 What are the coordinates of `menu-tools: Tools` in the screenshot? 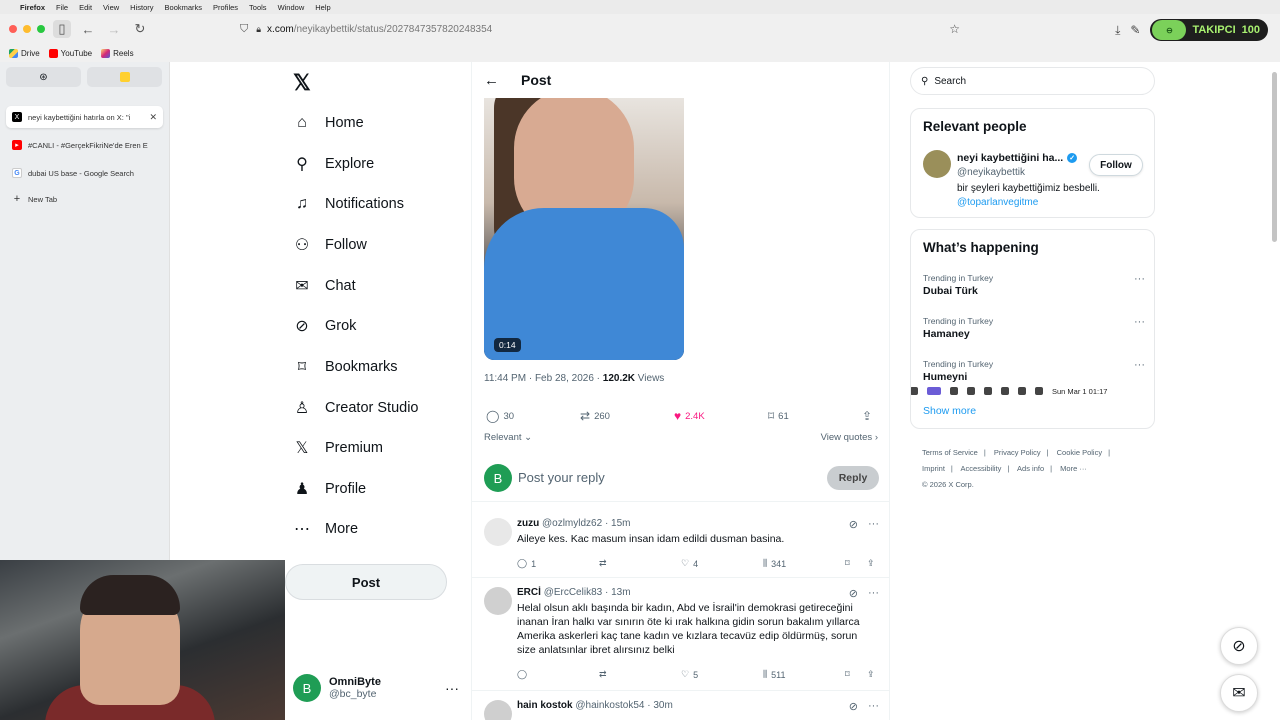 It's located at (258, 7).